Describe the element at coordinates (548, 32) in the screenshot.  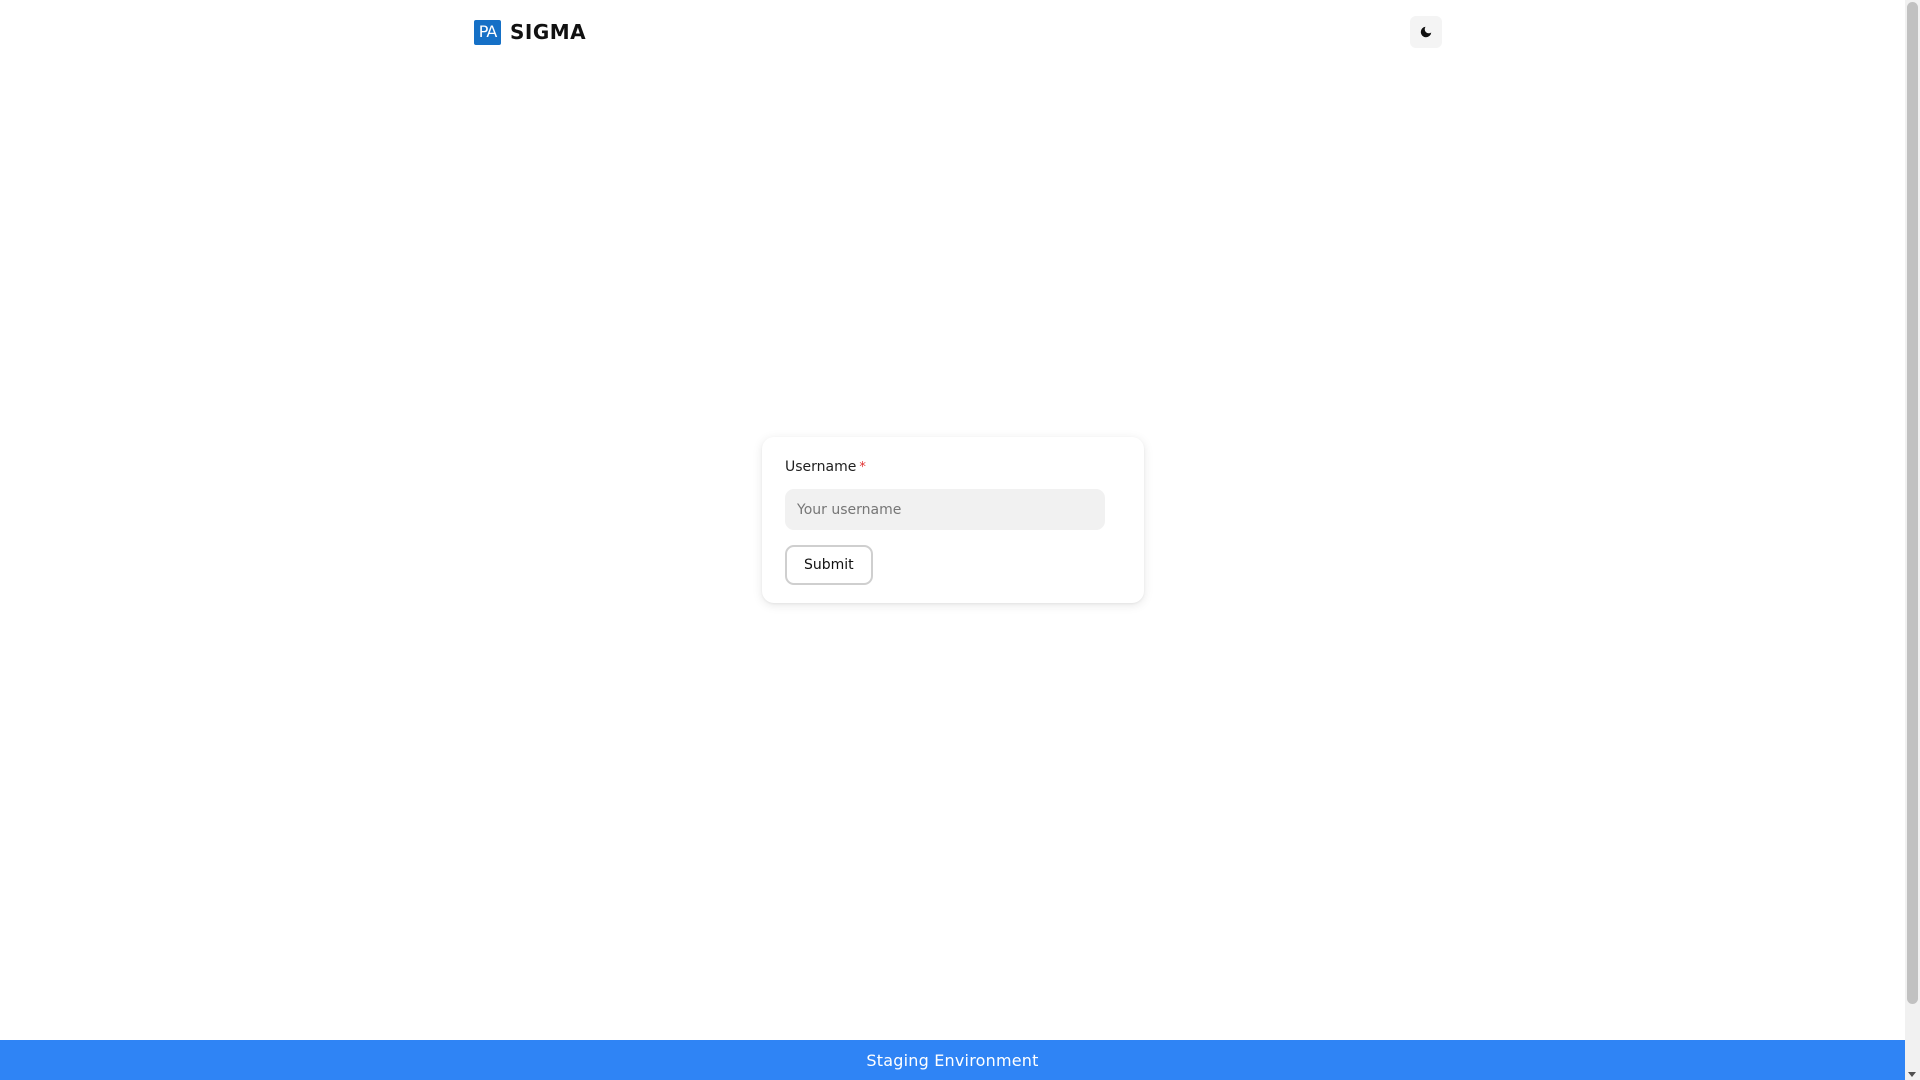
I see `brand-name: SIGMA` at that location.